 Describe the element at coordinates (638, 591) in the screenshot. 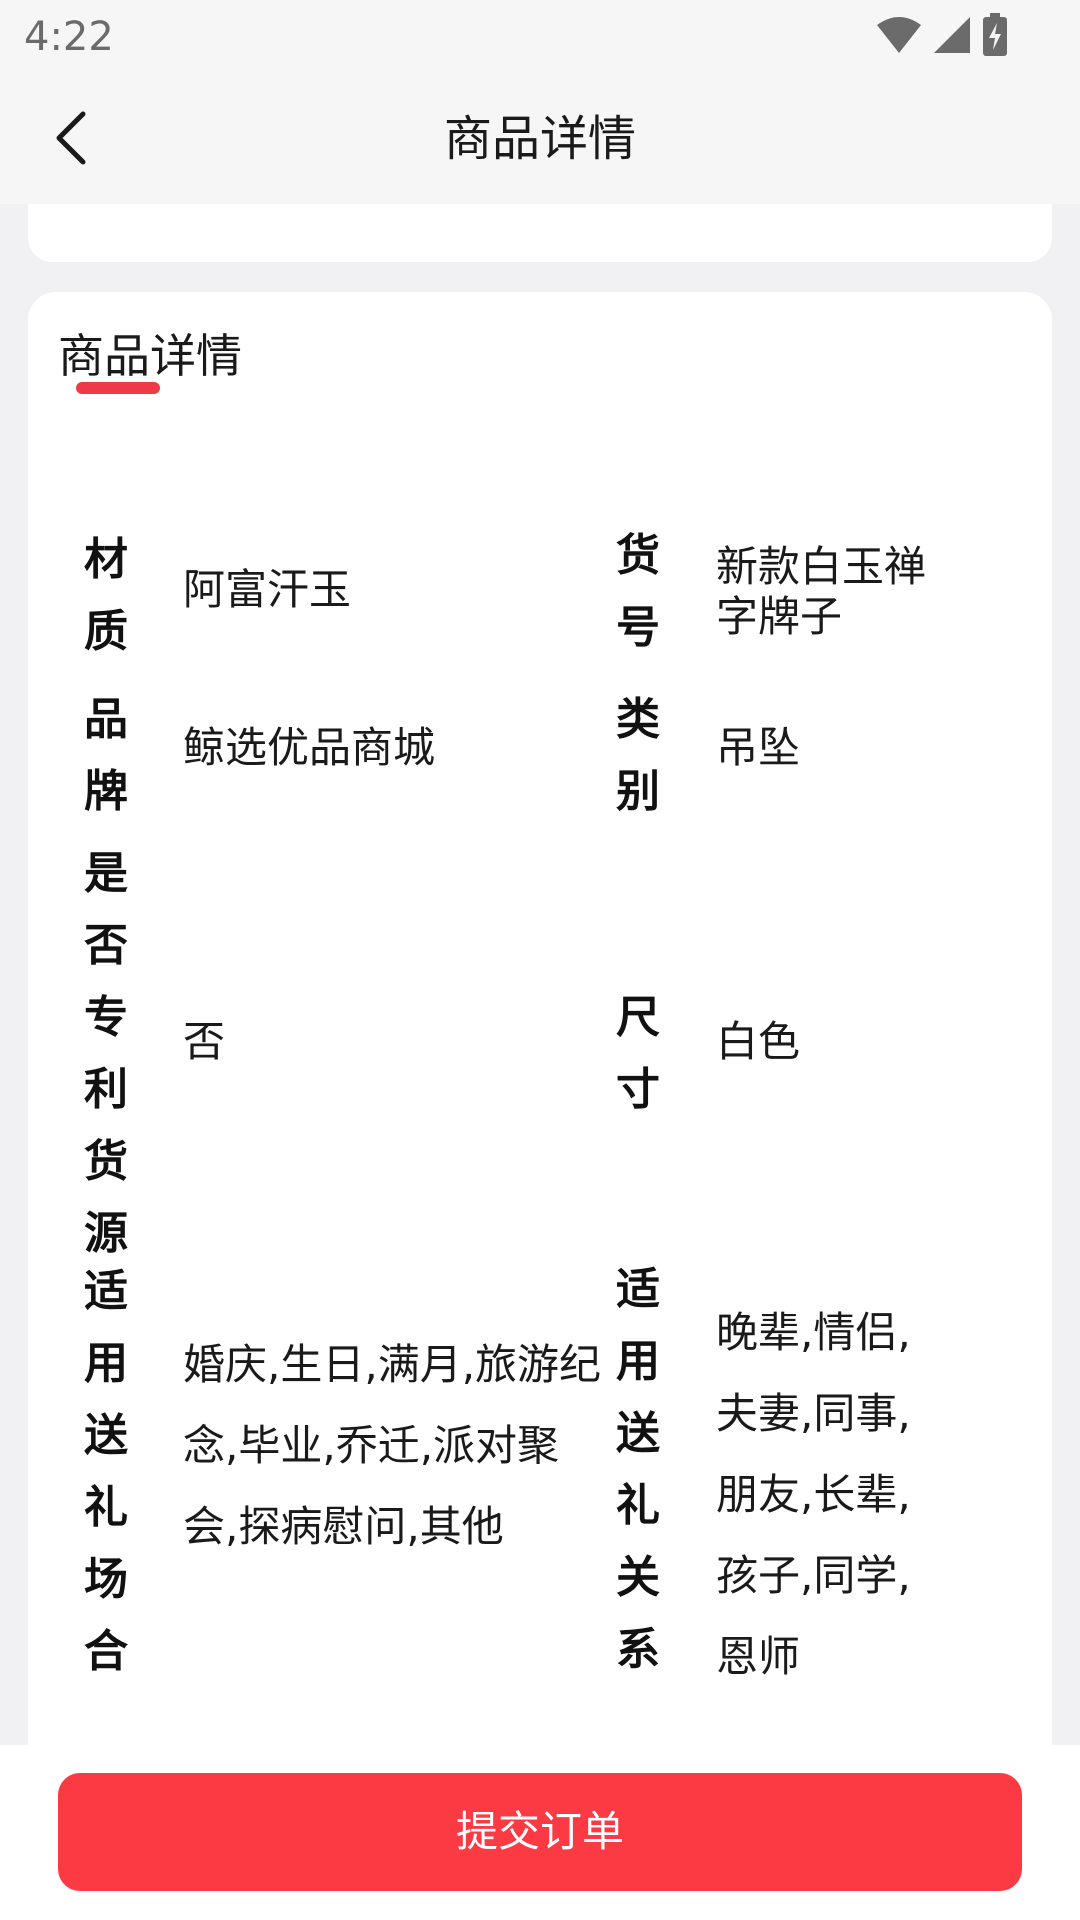

I see `item-number-label: 货号` at that location.